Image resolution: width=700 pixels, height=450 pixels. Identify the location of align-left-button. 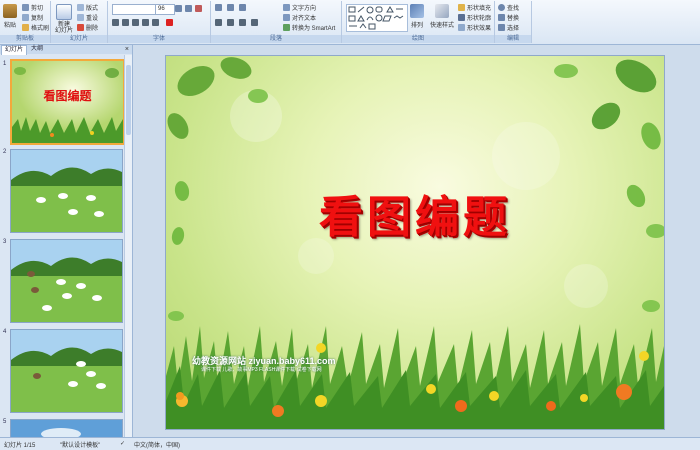
(218, 22).